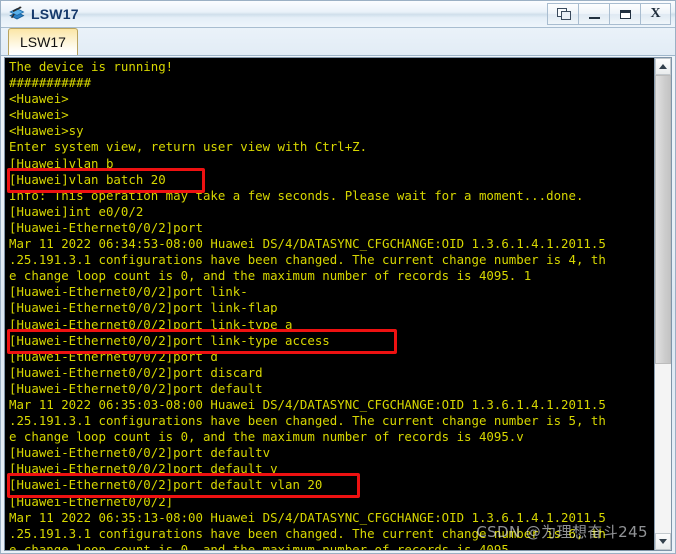 Image resolution: width=676 pixels, height=554 pixels. I want to click on scrollbar-track, so click(663, 304).